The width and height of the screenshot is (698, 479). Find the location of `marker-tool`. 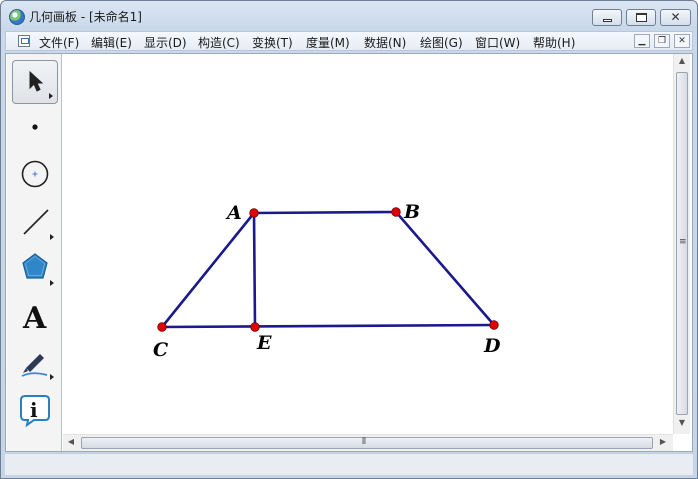

marker-tool is located at coordinates (35, 362).